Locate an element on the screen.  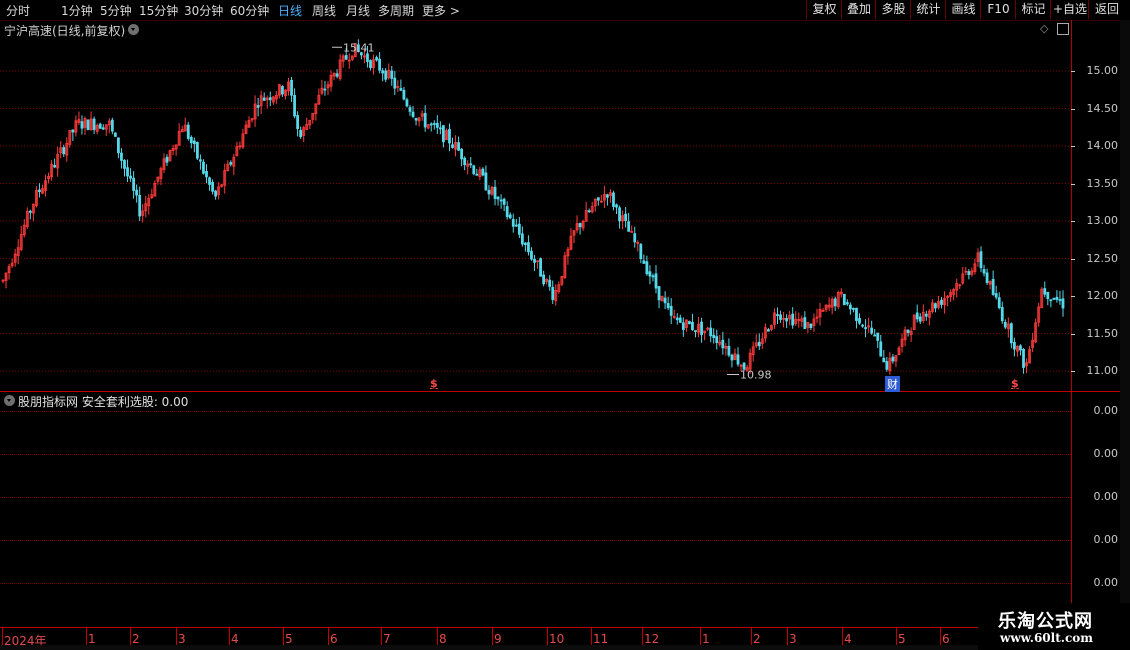
indicator-dropdown-icon is located at coordinates (9, 400).